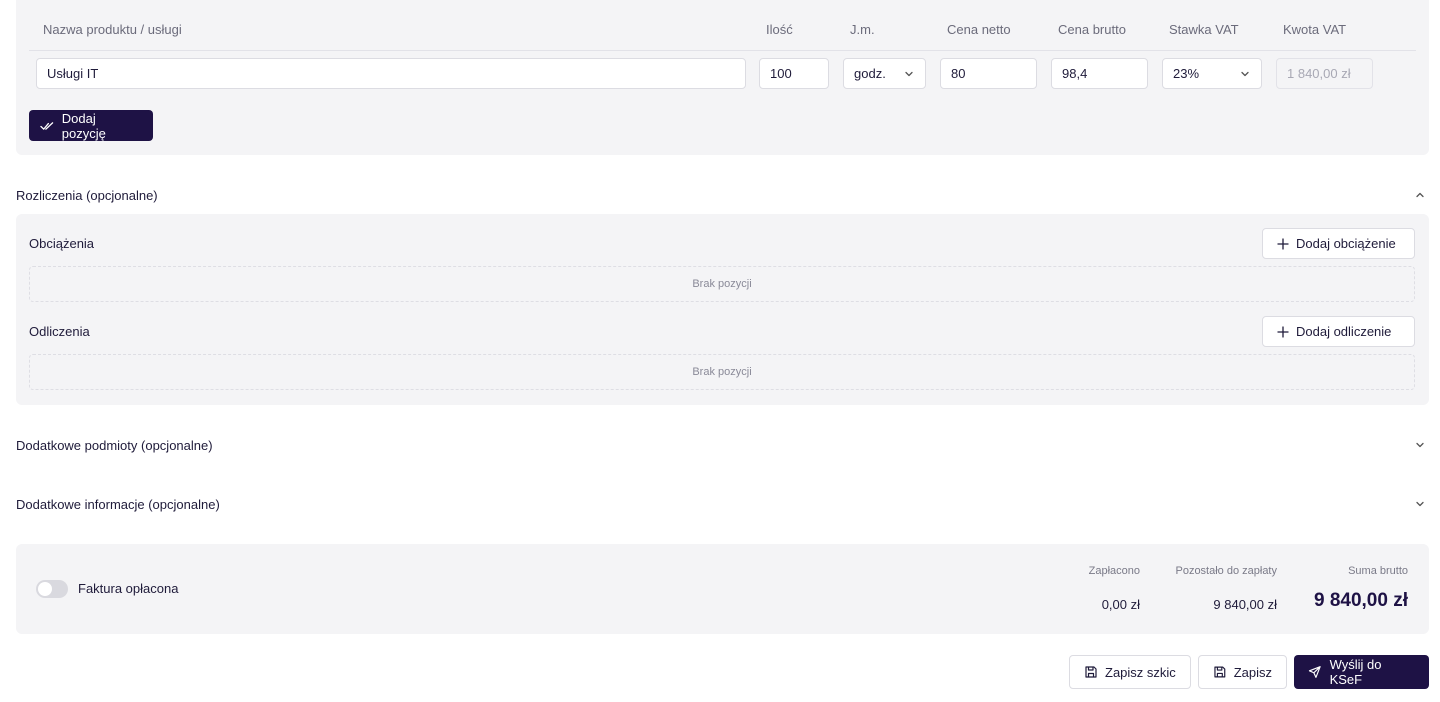  What do you see at coordinates (1186, 73) in the screenshot?
I see `item-vat-rate-value: 23%` at bounding box center [1186, 73].